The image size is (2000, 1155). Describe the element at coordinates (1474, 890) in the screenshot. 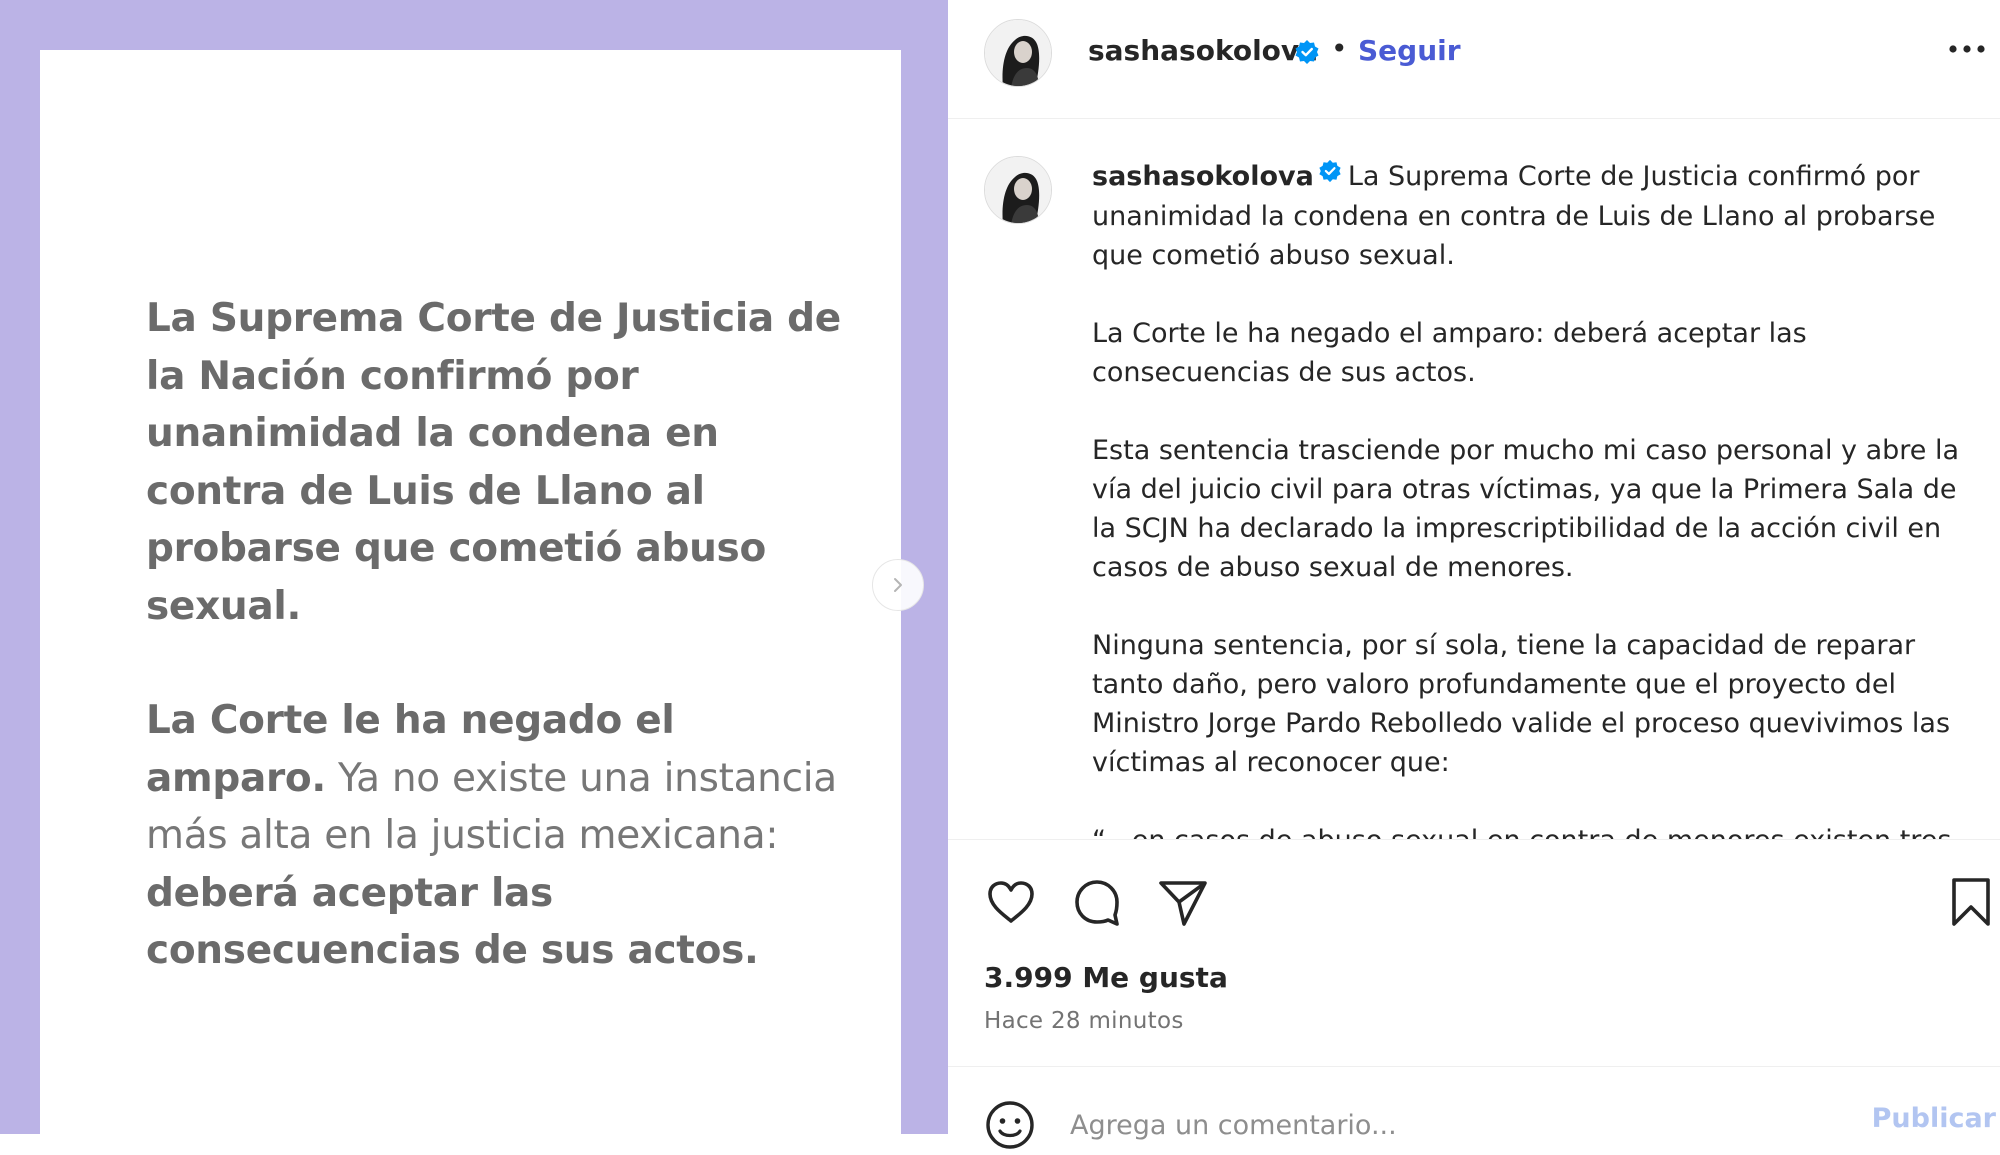

I see `post-actions` at that location.